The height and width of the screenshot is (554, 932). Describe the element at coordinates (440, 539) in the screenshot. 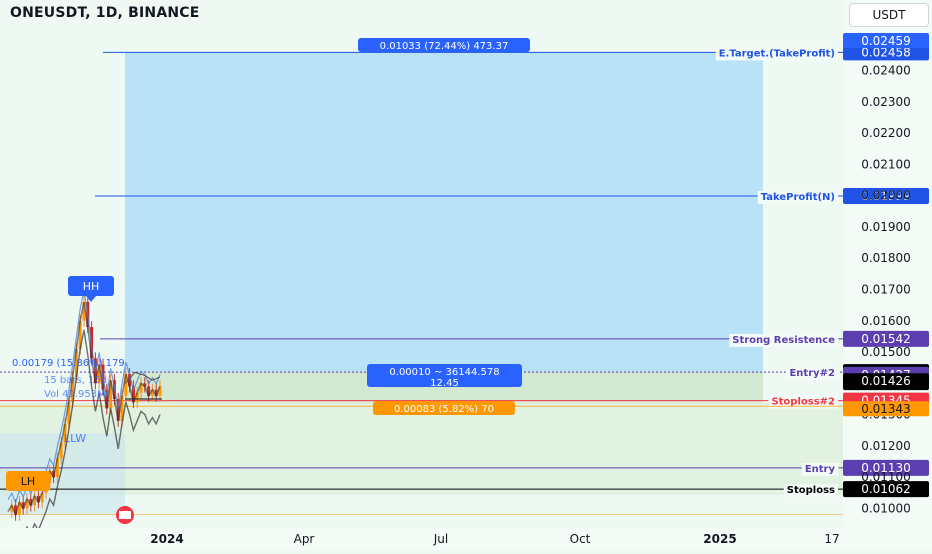

I see `x-tick-2: Jul` at that location.